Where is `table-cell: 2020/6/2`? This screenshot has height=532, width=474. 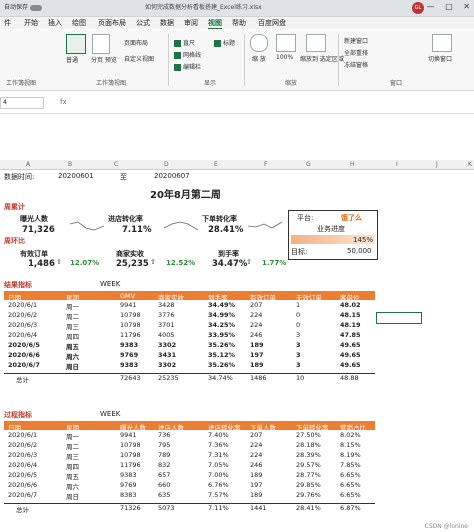 table-cell: 2020/6/2 is located at coordinates (22, 315).